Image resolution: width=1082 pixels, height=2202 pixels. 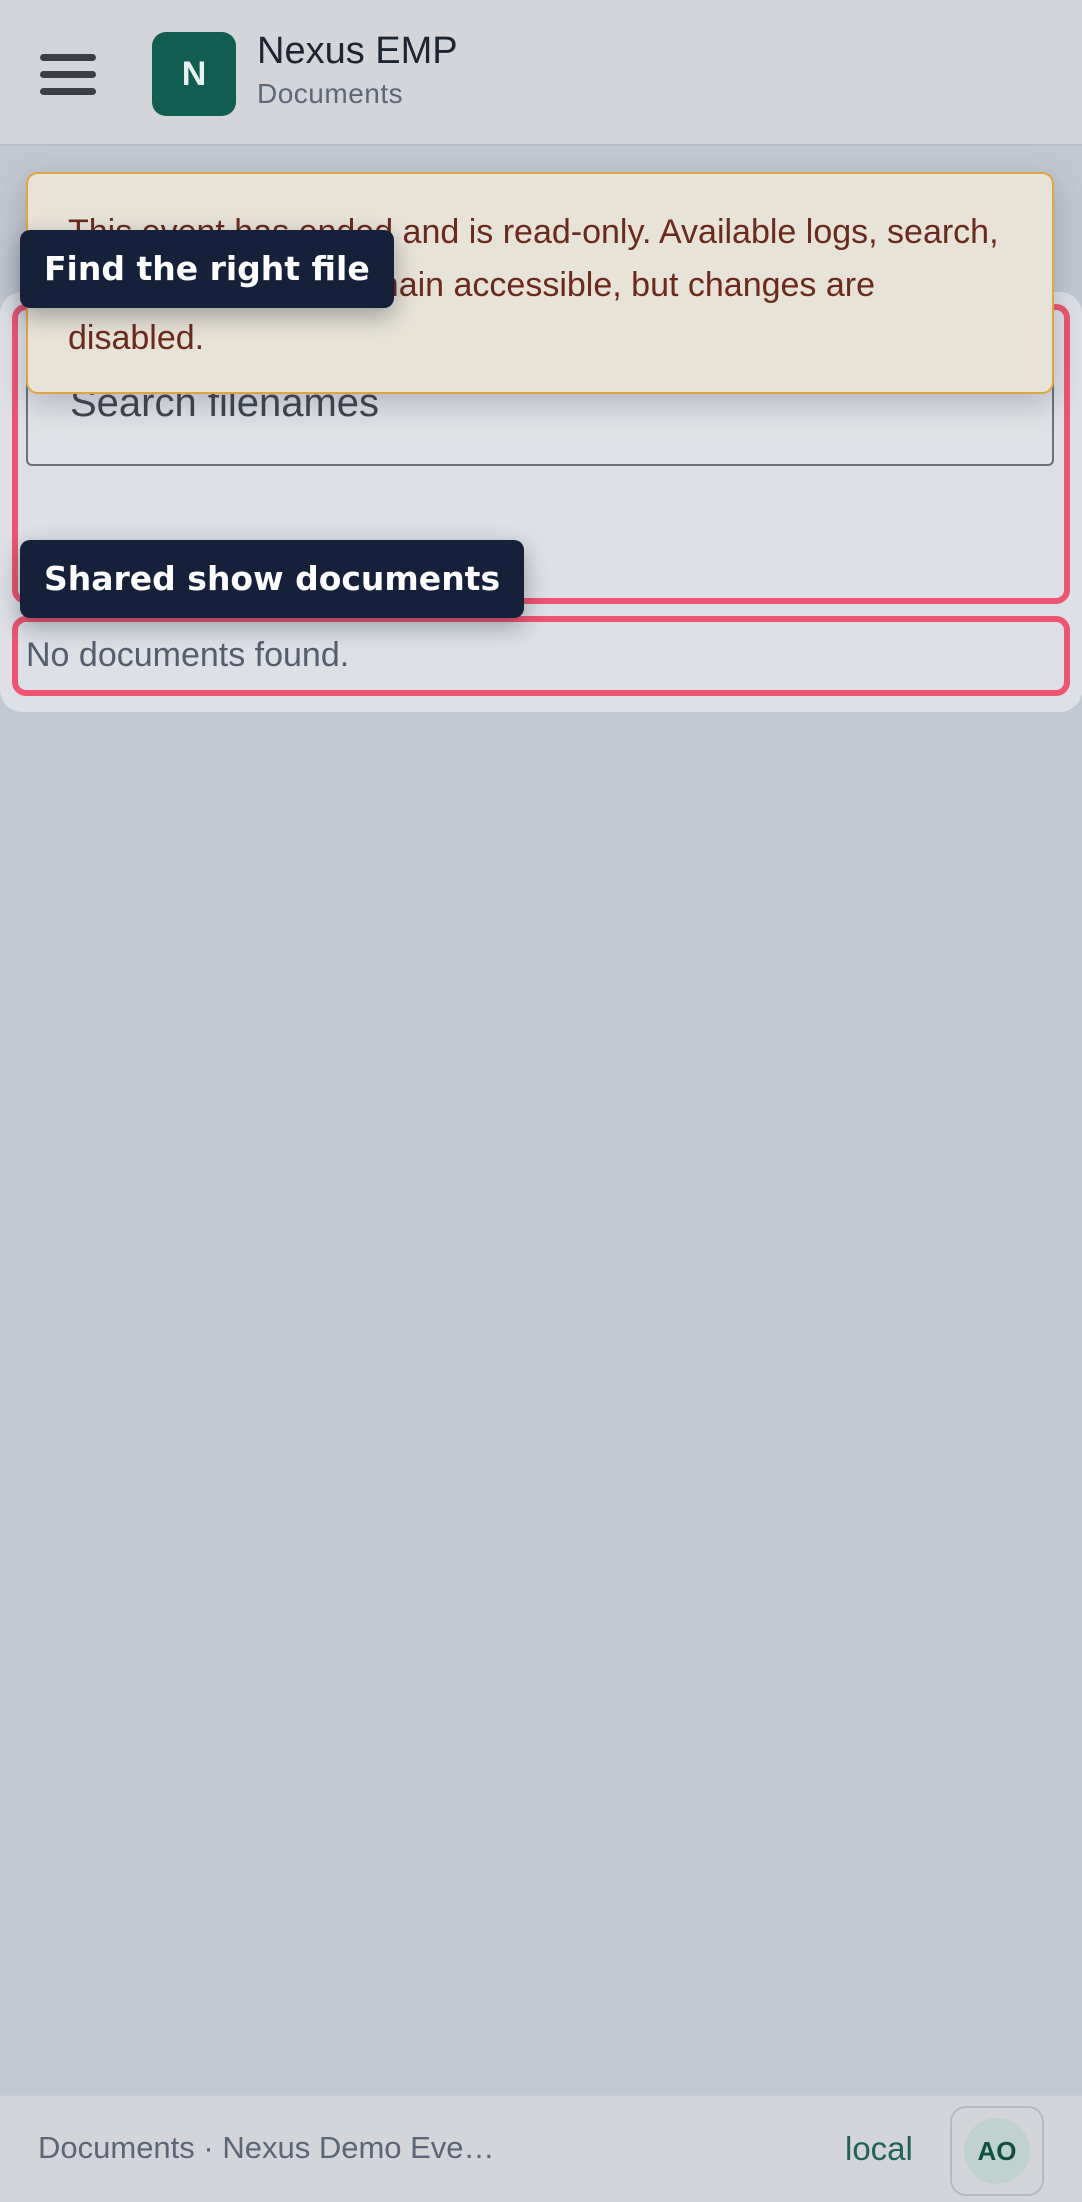 I want to click on page-subtitle: Documents, so click(x=330, y=93).